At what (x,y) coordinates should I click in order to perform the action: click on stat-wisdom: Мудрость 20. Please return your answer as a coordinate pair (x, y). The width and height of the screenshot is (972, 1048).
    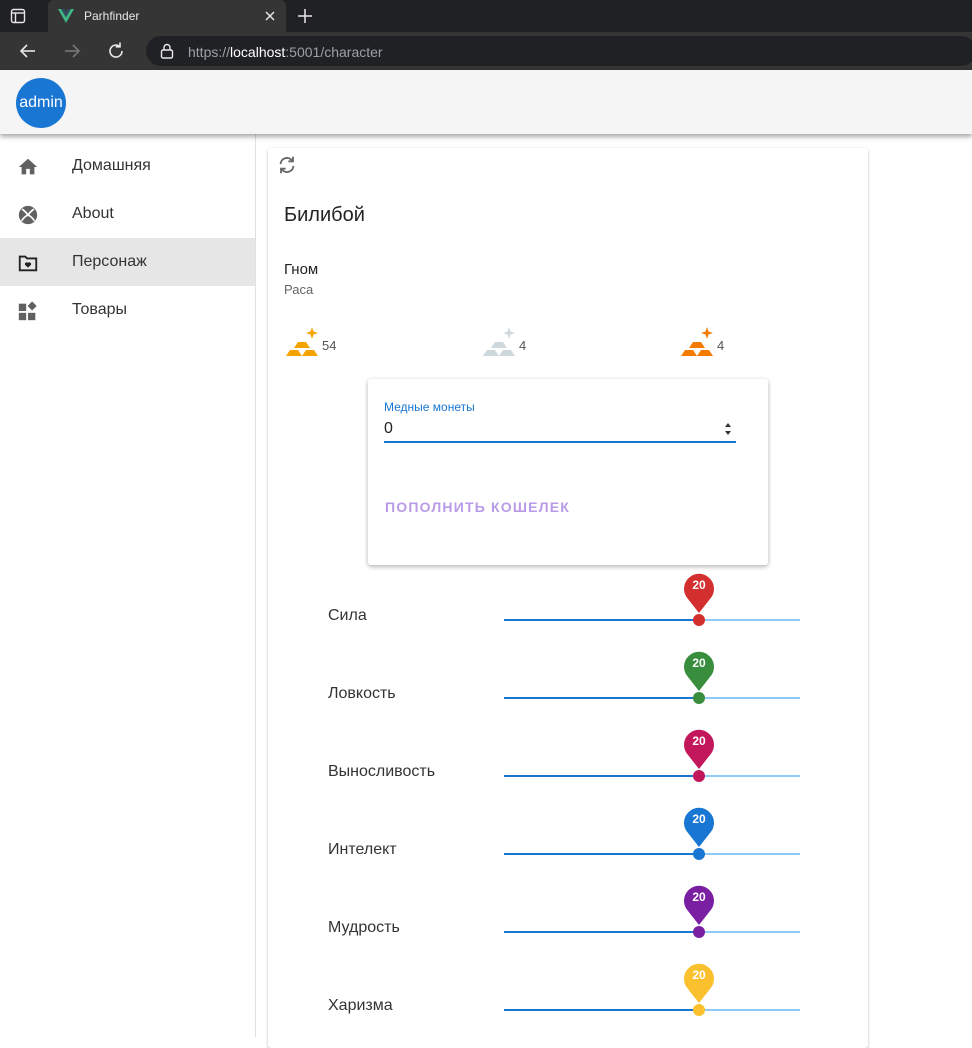
    Looking at the image, I should click on (568, 915).